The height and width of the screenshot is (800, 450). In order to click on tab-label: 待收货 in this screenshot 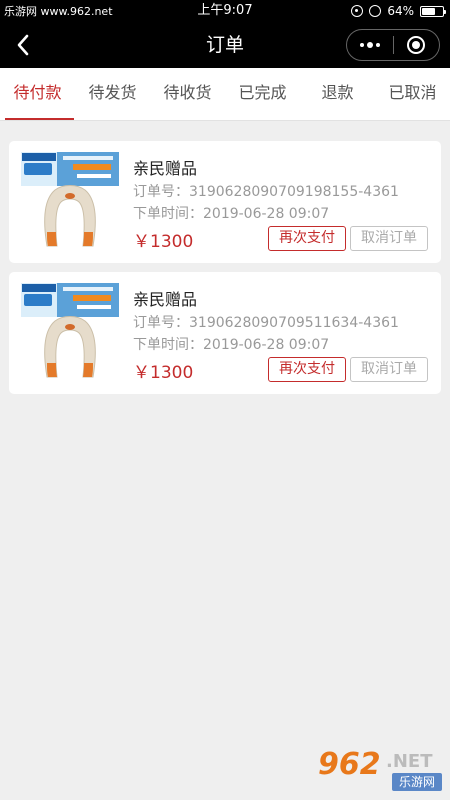, I will do `click(187, 92)`.